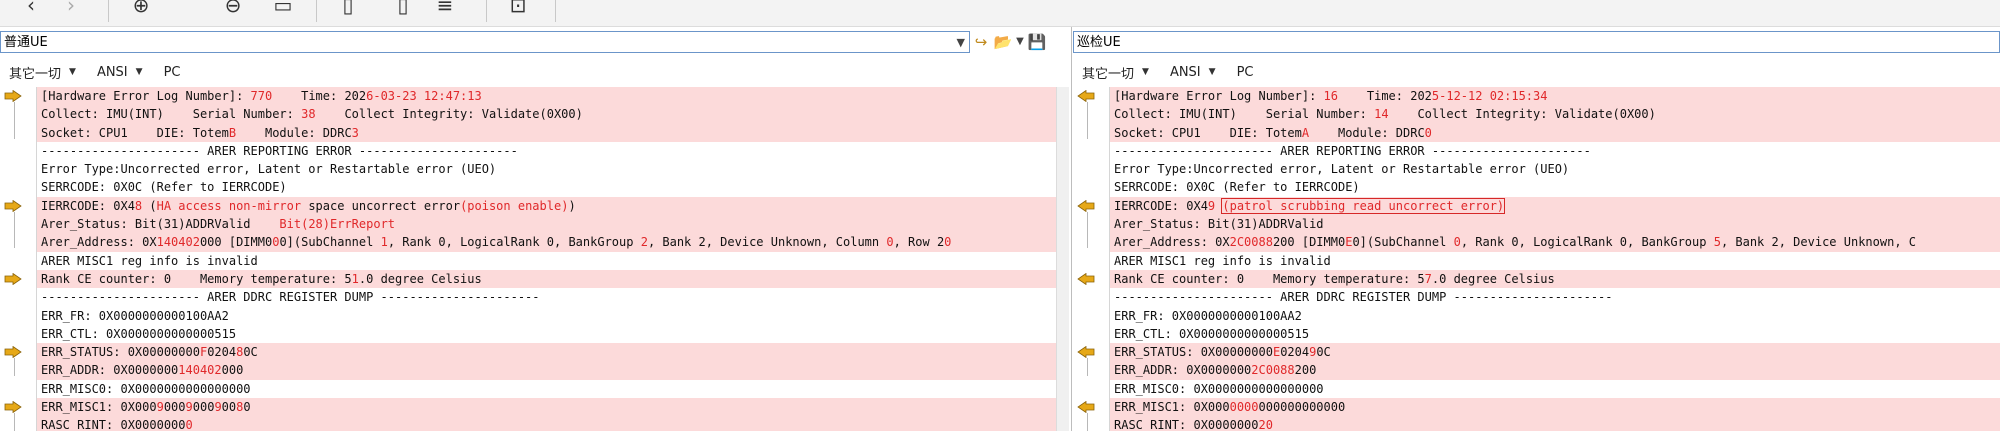 The height and width of the screenshot is (431, 2000). What do you see at coordinates (1000, 13) in the screenshot?
I see `main-toolbar: ‹ › ⊕ ⊖ ▭ ▯ ▯ ≡ ⊡` at bounding box center [1000, 13].